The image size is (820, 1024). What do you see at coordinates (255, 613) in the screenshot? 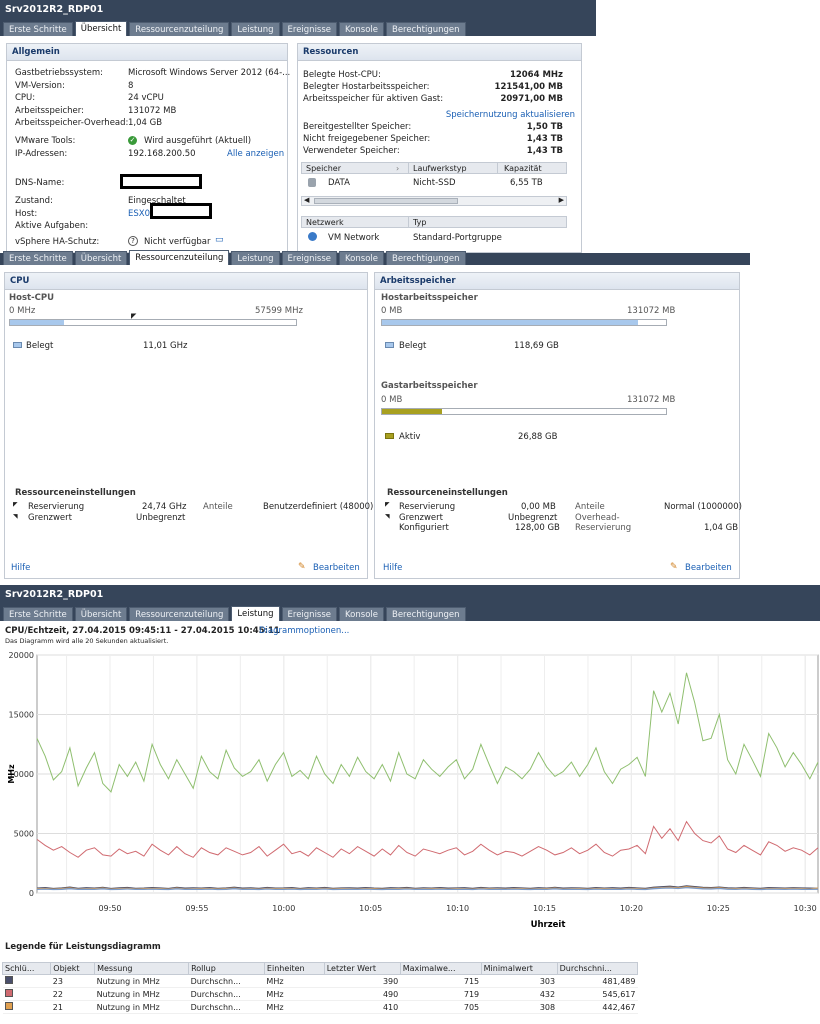
I see `perf-tab-3: Leistung` at bounding box center [255, 613].